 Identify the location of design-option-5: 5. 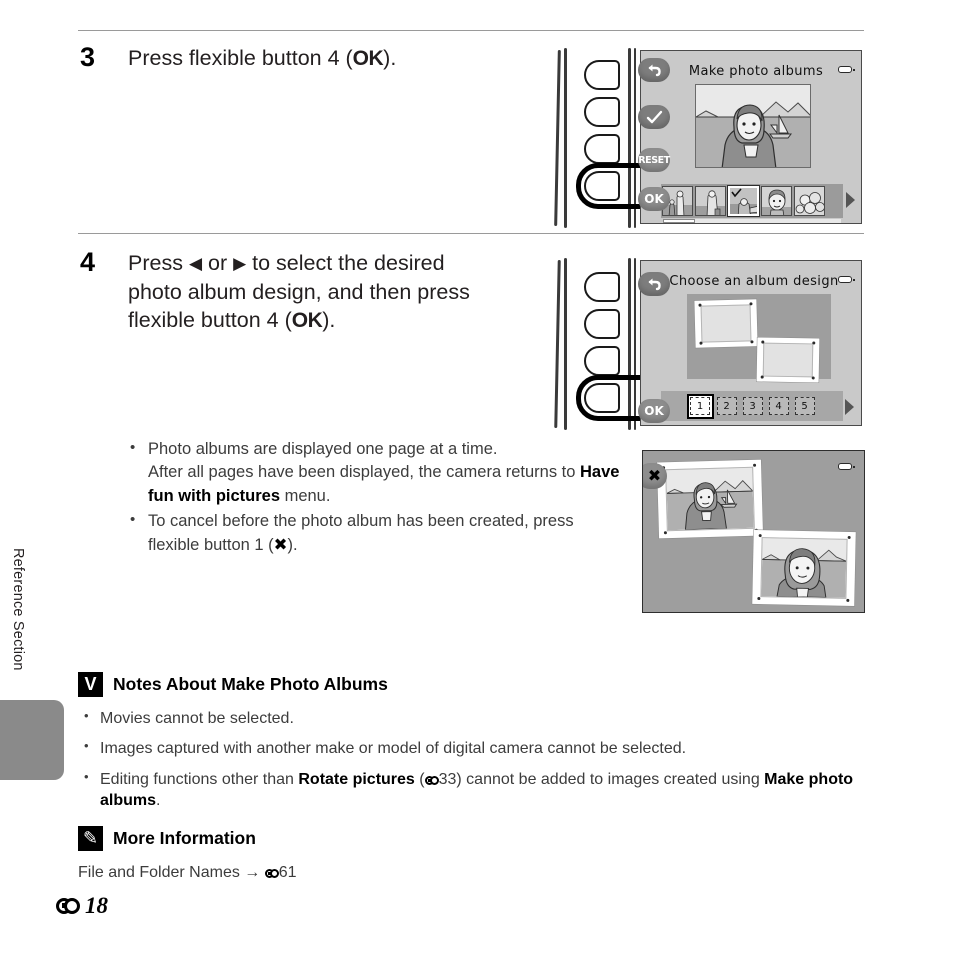
(804, 406).